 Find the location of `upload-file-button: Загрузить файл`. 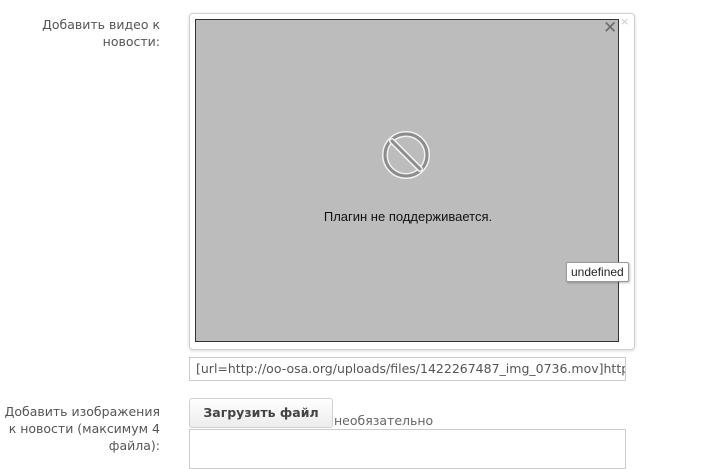

upload-file-button: Загрузить файл is located at coordinates (261, 413).